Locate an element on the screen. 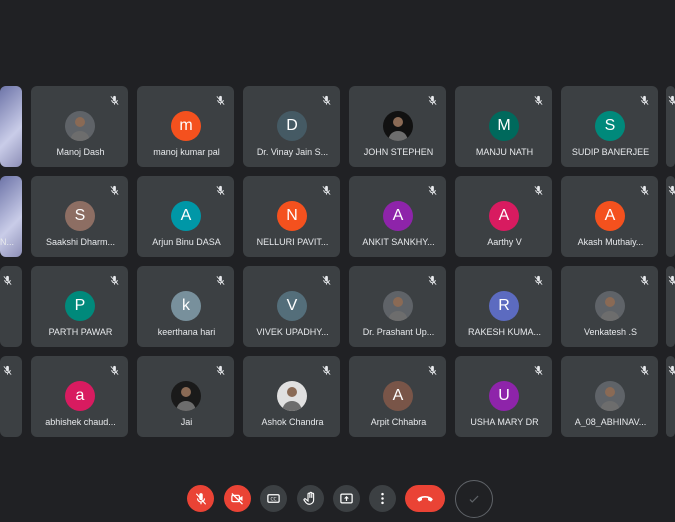 The image size is (675, 522). checkmark-button is located at coordinates (474, 499).